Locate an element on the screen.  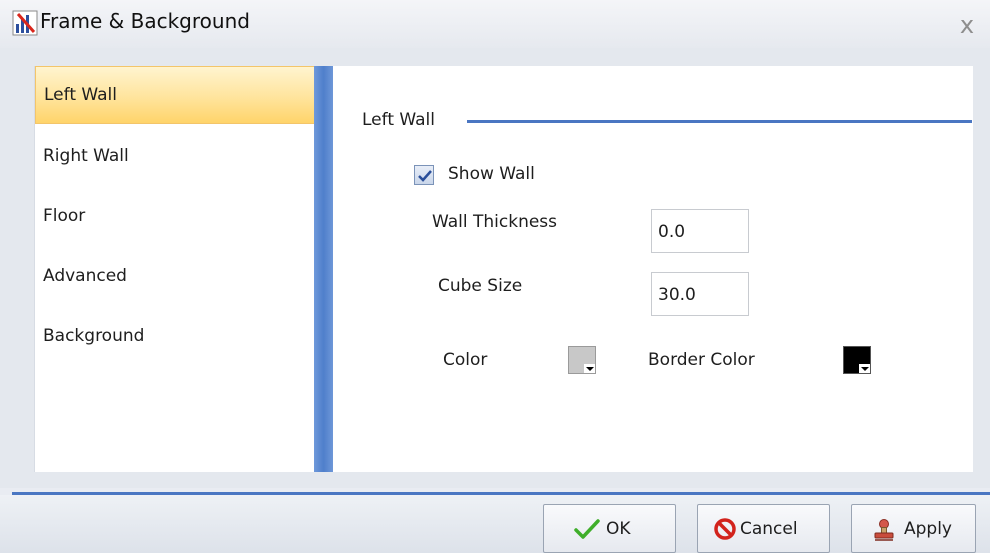
border-color-picker is located at coordinates (857, 360).